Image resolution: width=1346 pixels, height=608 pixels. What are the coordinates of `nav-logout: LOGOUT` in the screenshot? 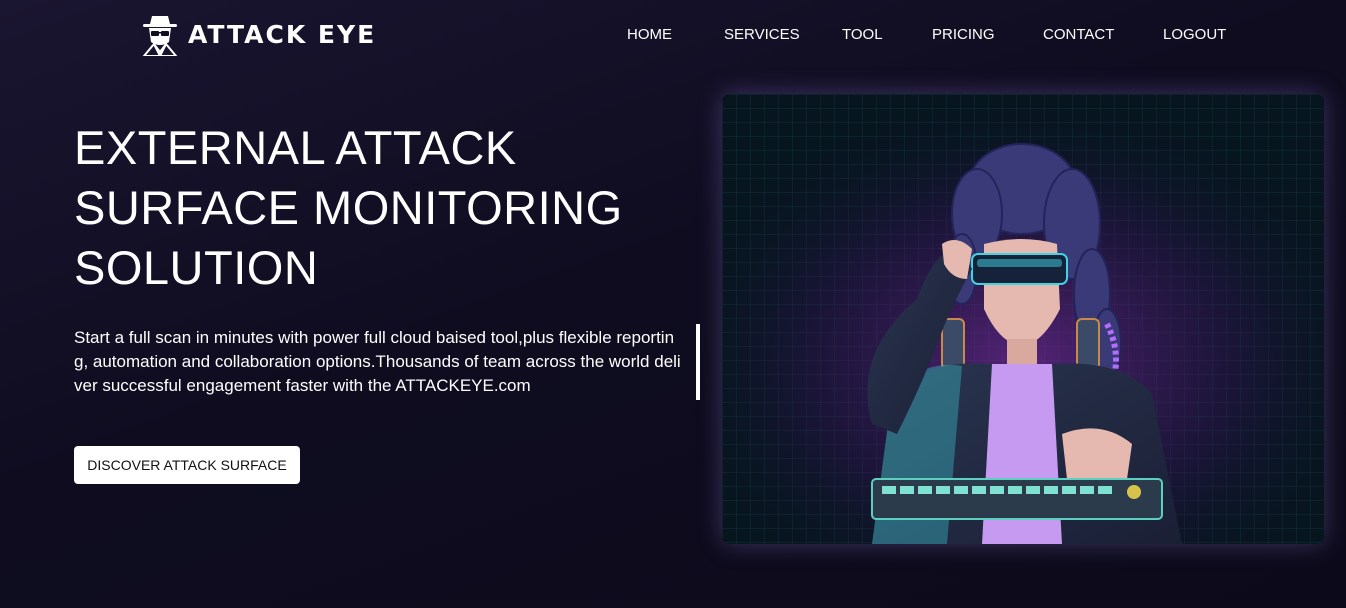 It's located at (1194, 34).